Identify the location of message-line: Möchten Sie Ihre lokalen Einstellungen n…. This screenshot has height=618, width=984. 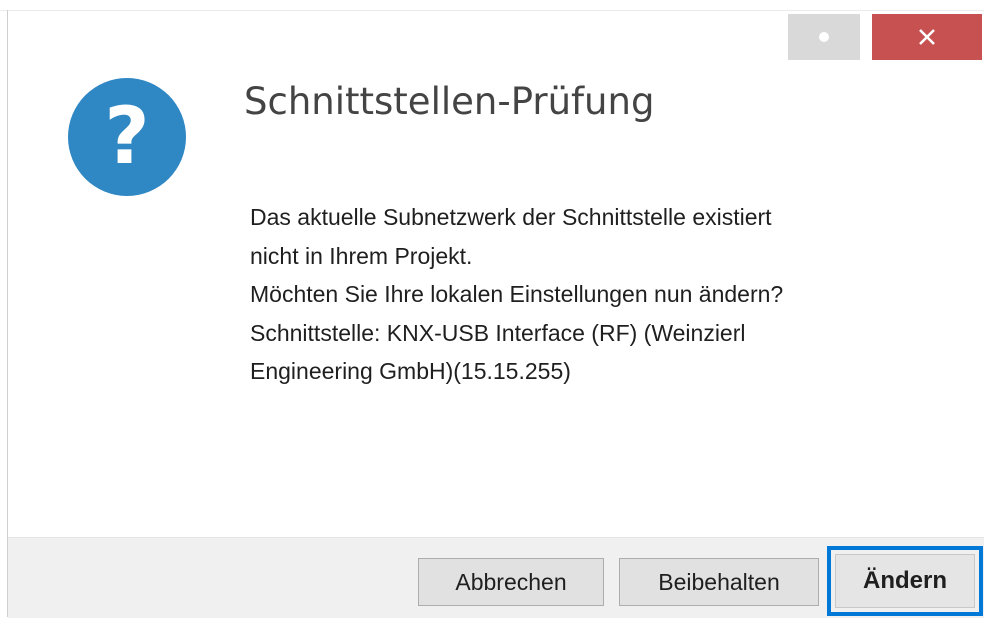
(517, 294).